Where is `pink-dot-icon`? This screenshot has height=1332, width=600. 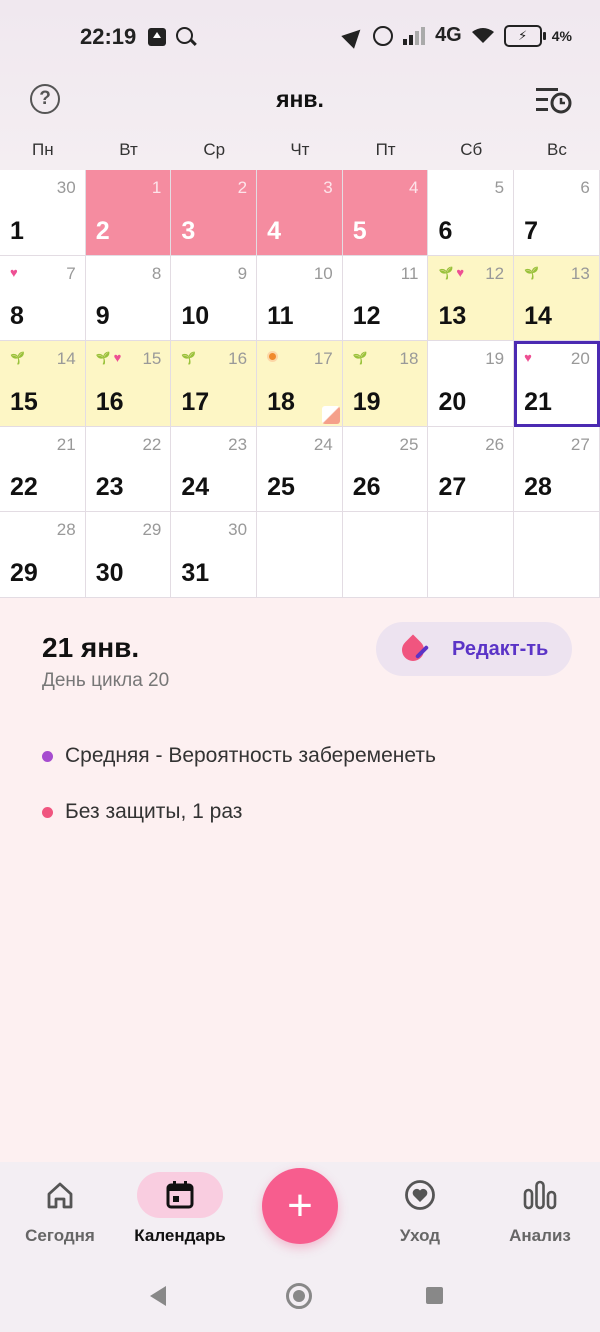 pink-dot-icon is located at coordinates (47, 812).